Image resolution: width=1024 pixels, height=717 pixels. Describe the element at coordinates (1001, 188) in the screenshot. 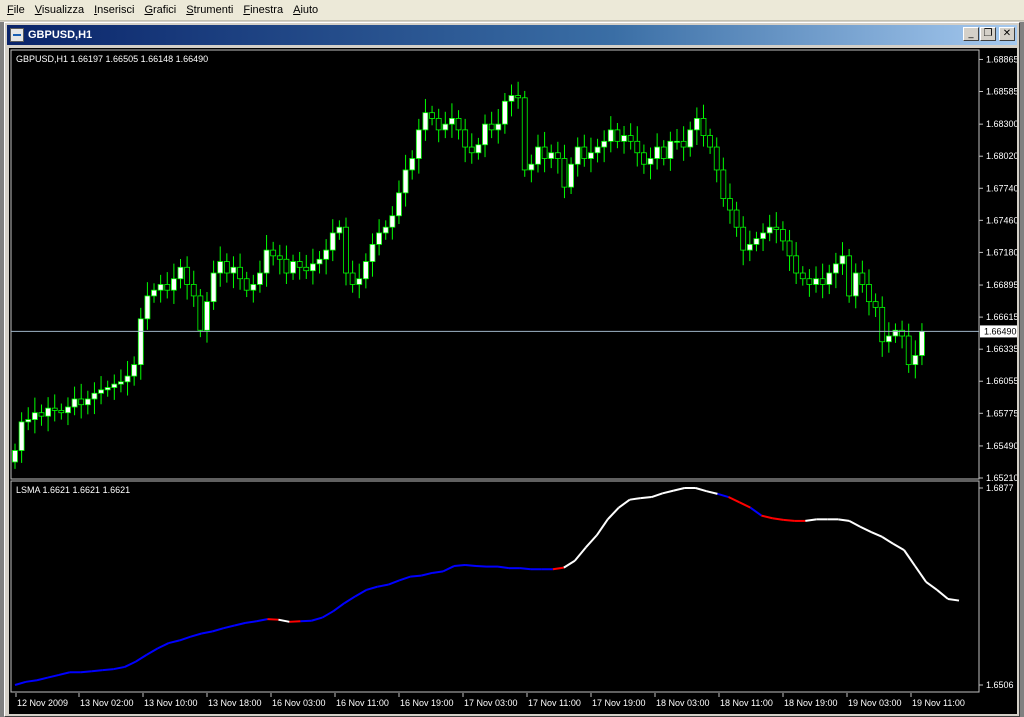

I see `price-axis-label: 1.67740` at that location.